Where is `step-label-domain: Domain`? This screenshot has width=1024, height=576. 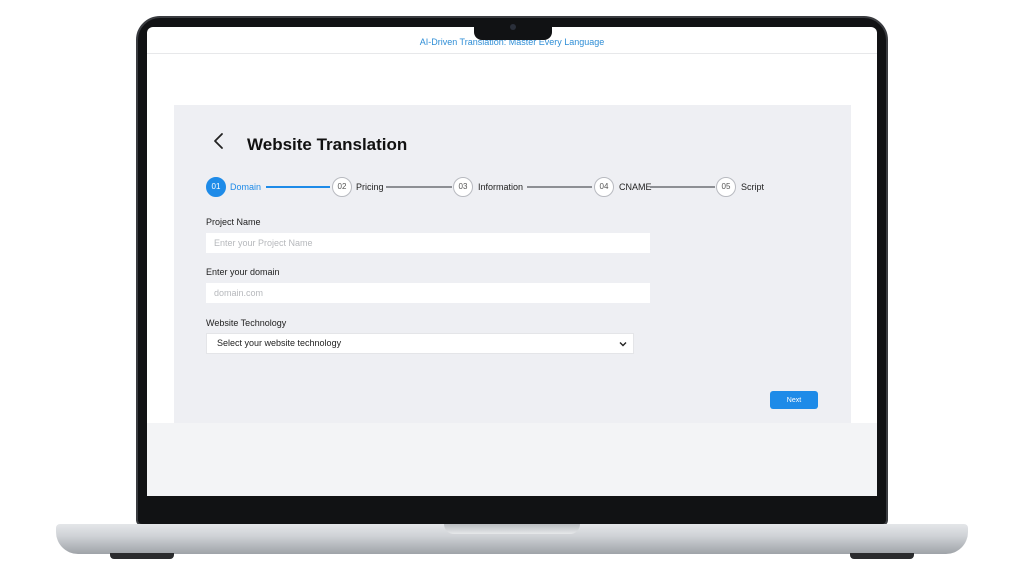 step-label-domain: Domain is located at coordinates (245, 187).